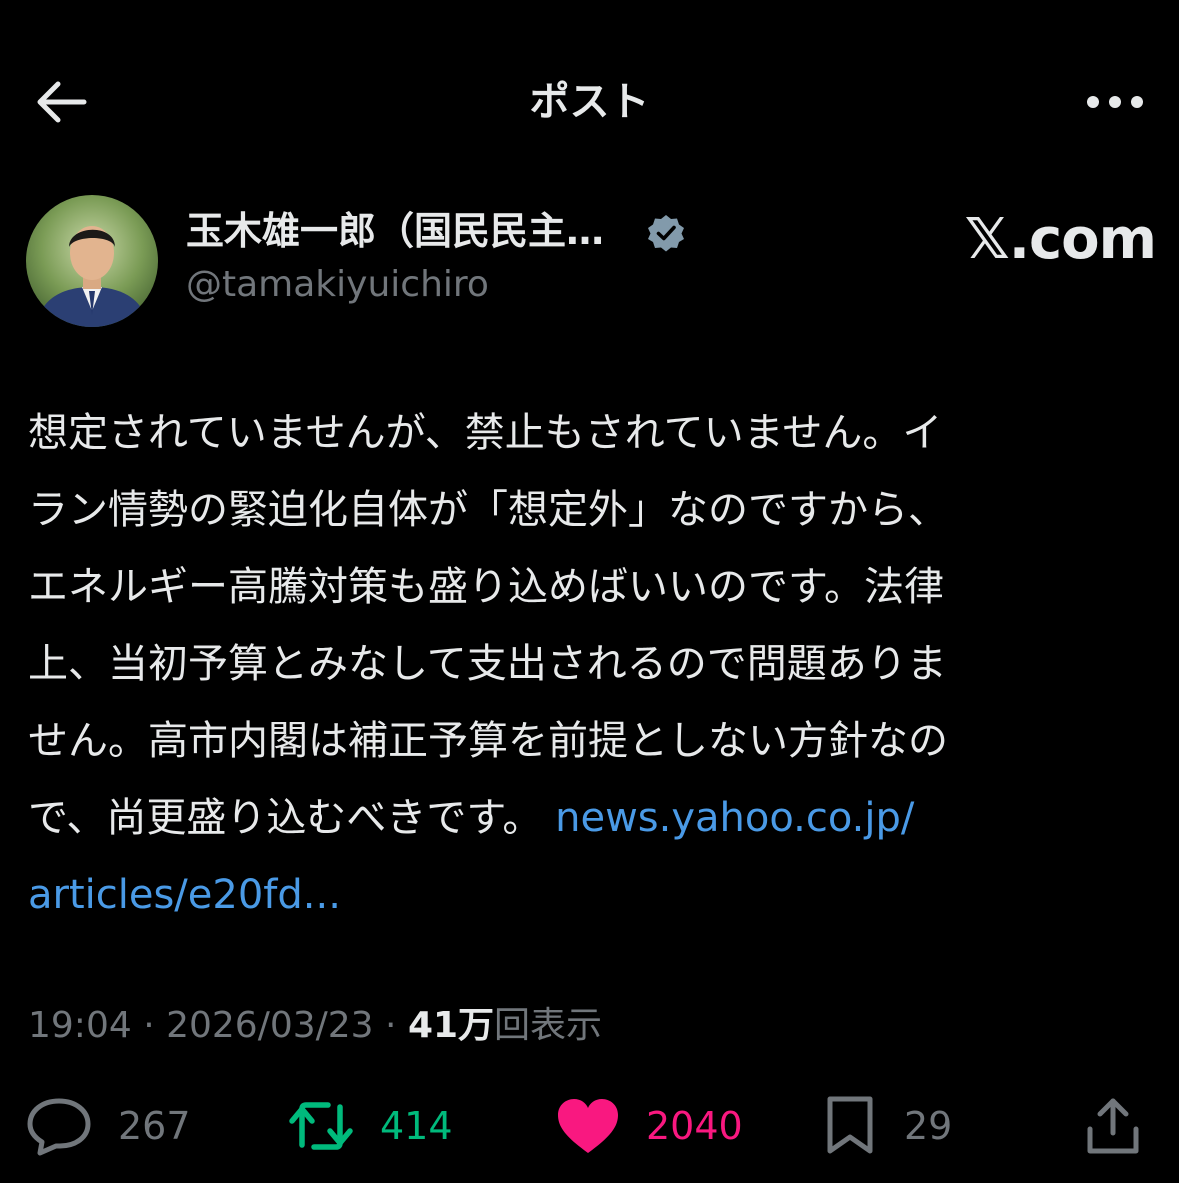 Image resolution: width=1179 pixels, height=1183 pixels. Describe the element at coordinates (154, 1126) in the screenshot. I see `reply-count: 267` at that location.